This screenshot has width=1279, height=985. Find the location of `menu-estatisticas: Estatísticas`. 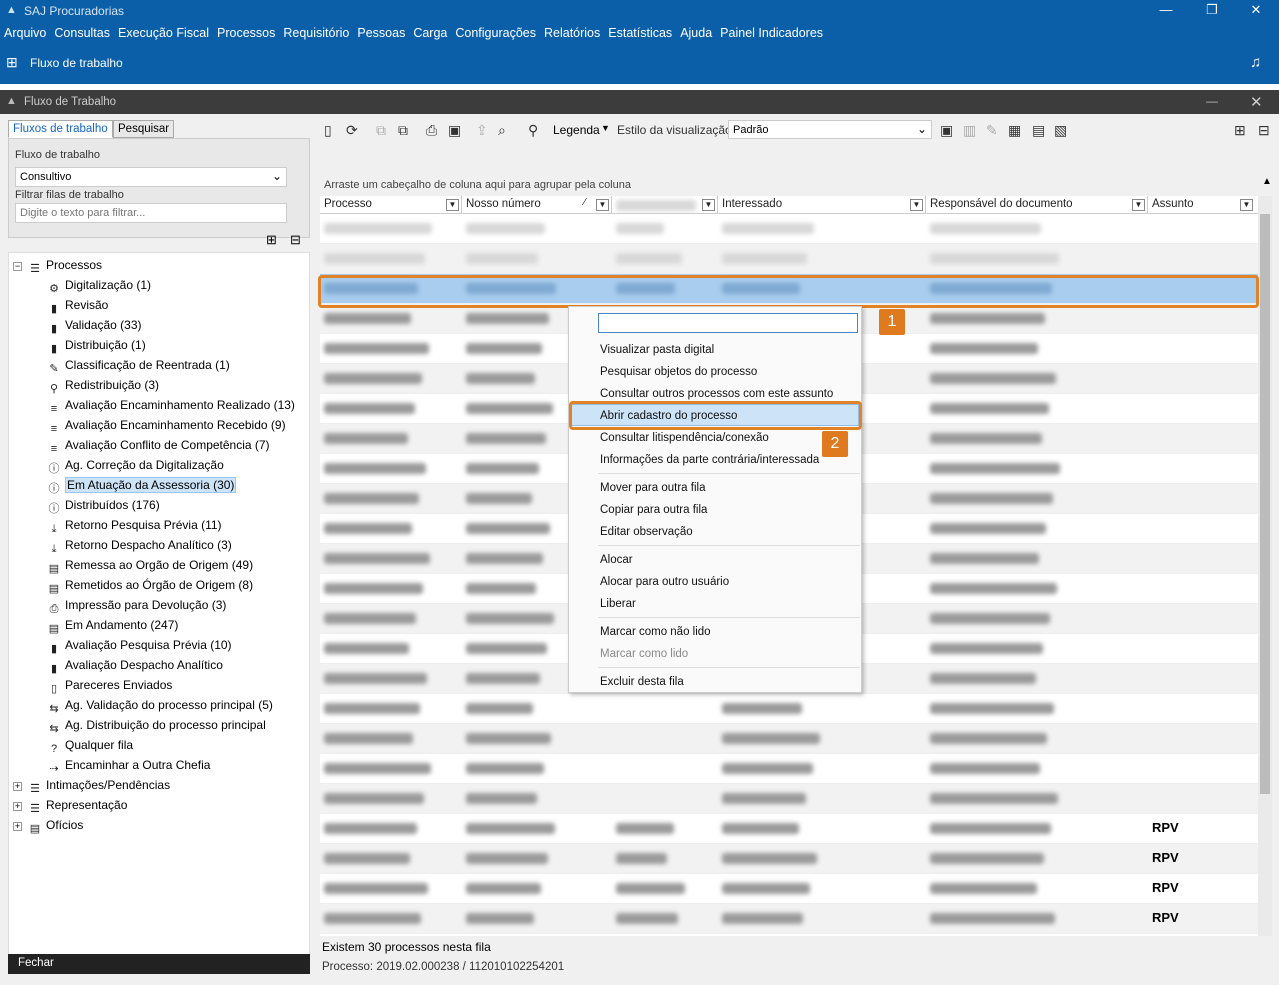

menu-estatisticas: Estatísticas is located at coordinates (640, 33).